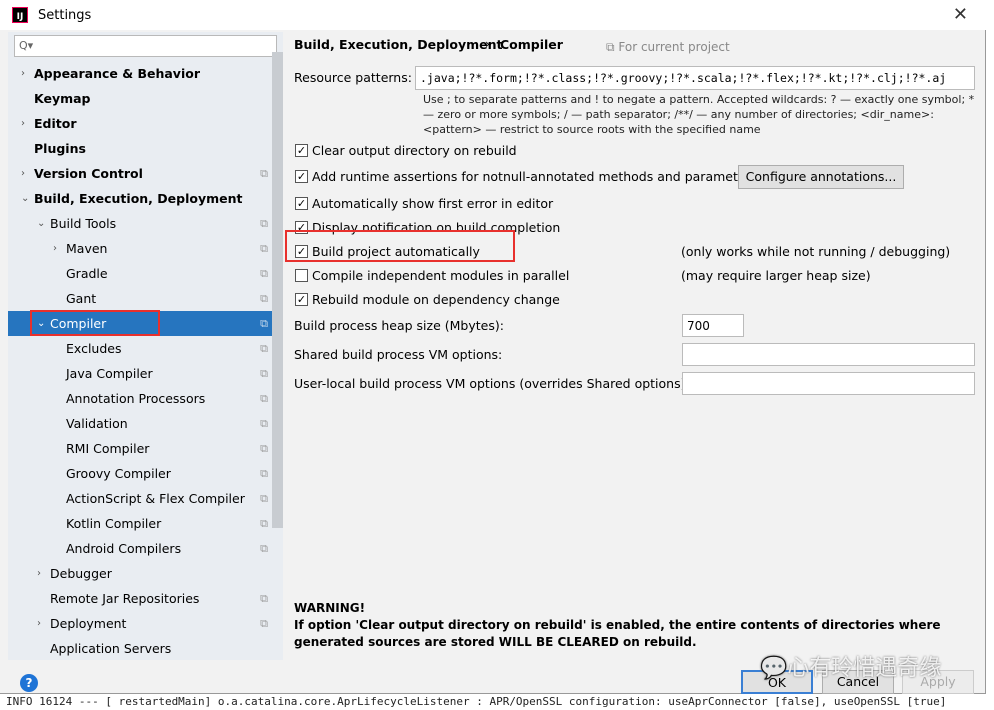 This screenshot has height=710, width=994. What do you see at coordinates (20, 15) in the screenshot?
I see `intellij-app-icon: IJ` at bounding box center [20, 15].